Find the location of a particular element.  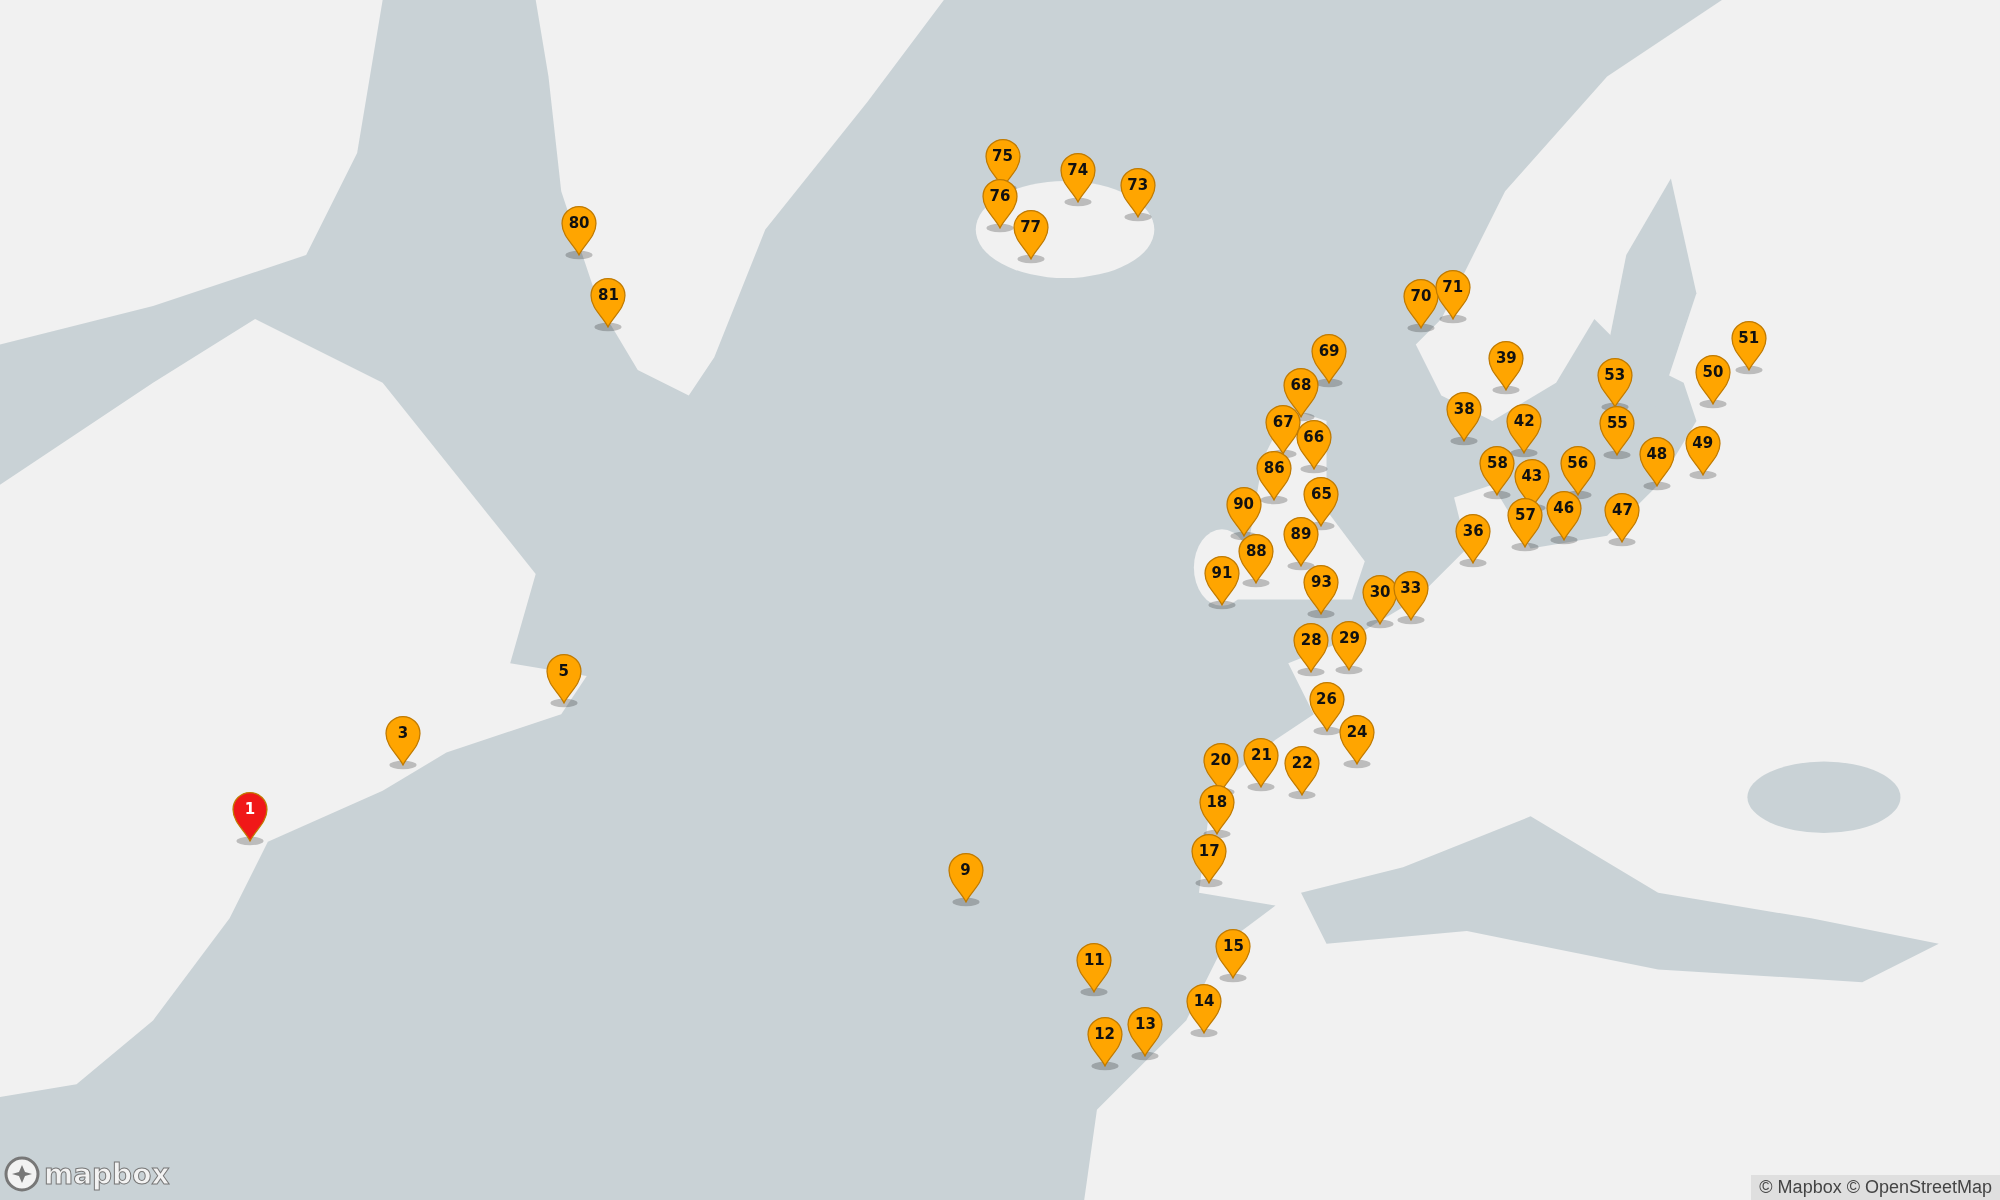

pin-circle-icon is located at coordinates (22, 1174).